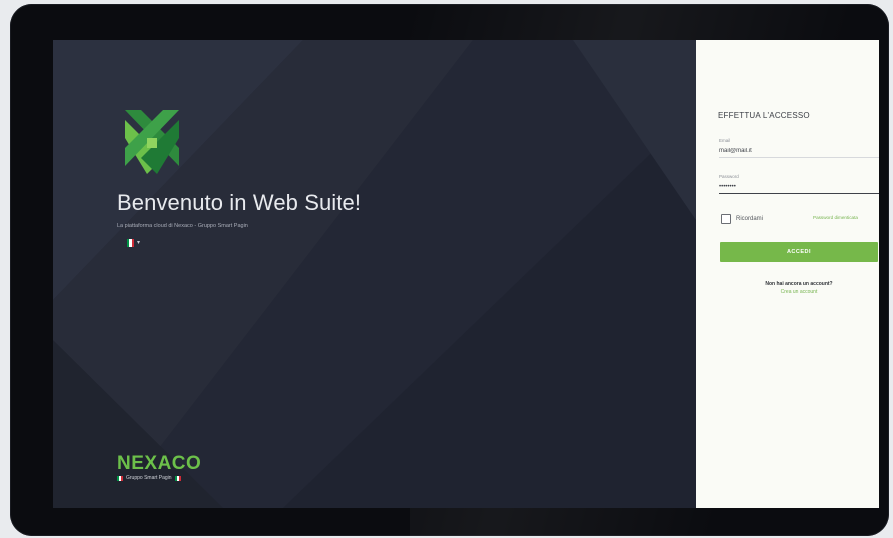  What do you see at coordinates (799, 284) in the screenshot?
I see `no-account-text: Non hai ancora un account?` at bounding box center [799, 284].